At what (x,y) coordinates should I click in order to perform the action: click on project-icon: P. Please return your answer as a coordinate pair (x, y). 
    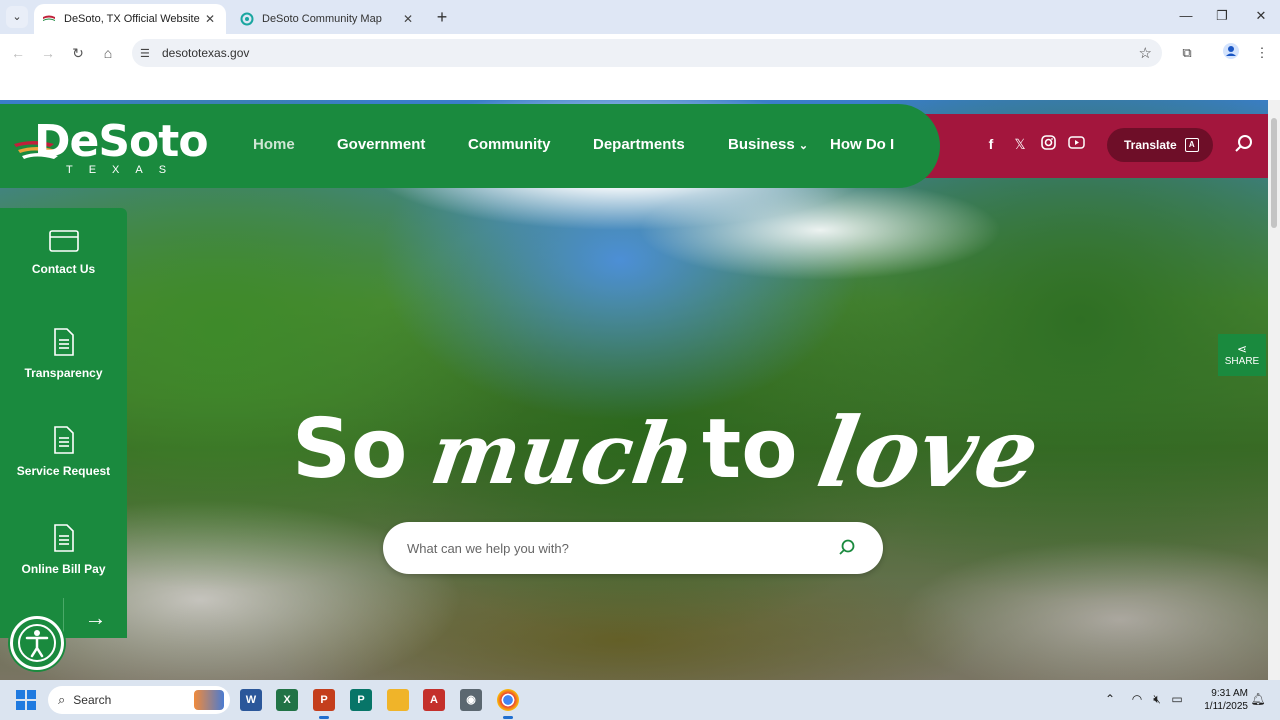
    Looking at the image, I should click on (361, 700).